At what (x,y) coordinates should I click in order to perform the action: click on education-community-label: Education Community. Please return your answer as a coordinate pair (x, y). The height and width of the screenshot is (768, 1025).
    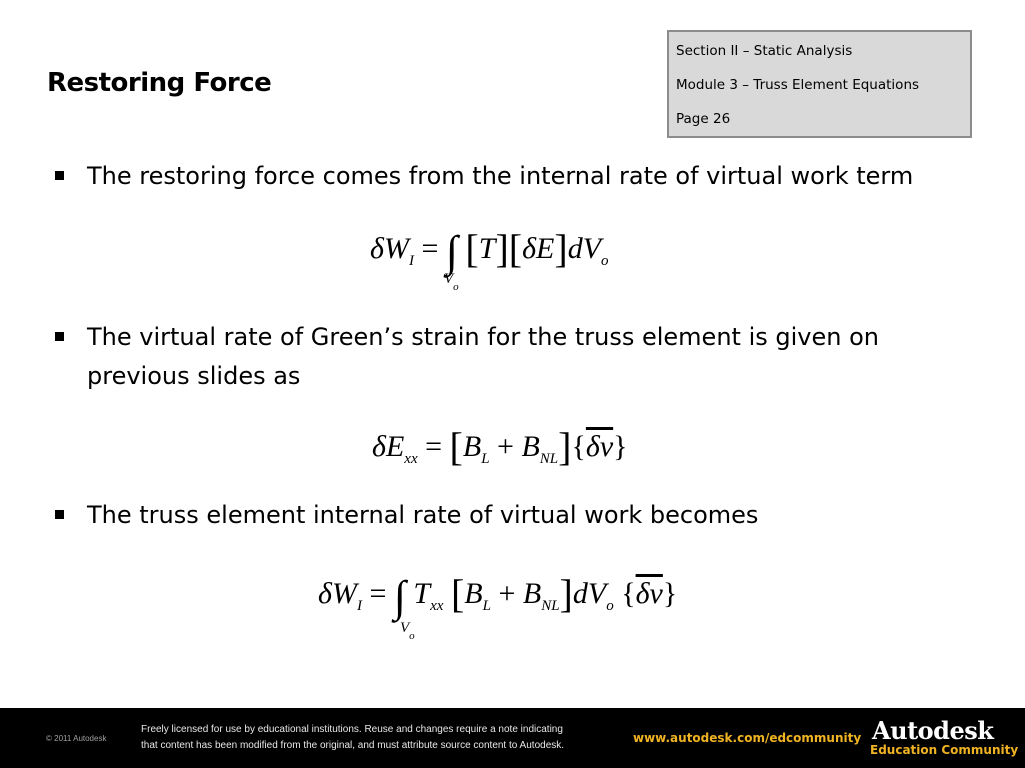
    Looking at the image, I should click on (944, 750).